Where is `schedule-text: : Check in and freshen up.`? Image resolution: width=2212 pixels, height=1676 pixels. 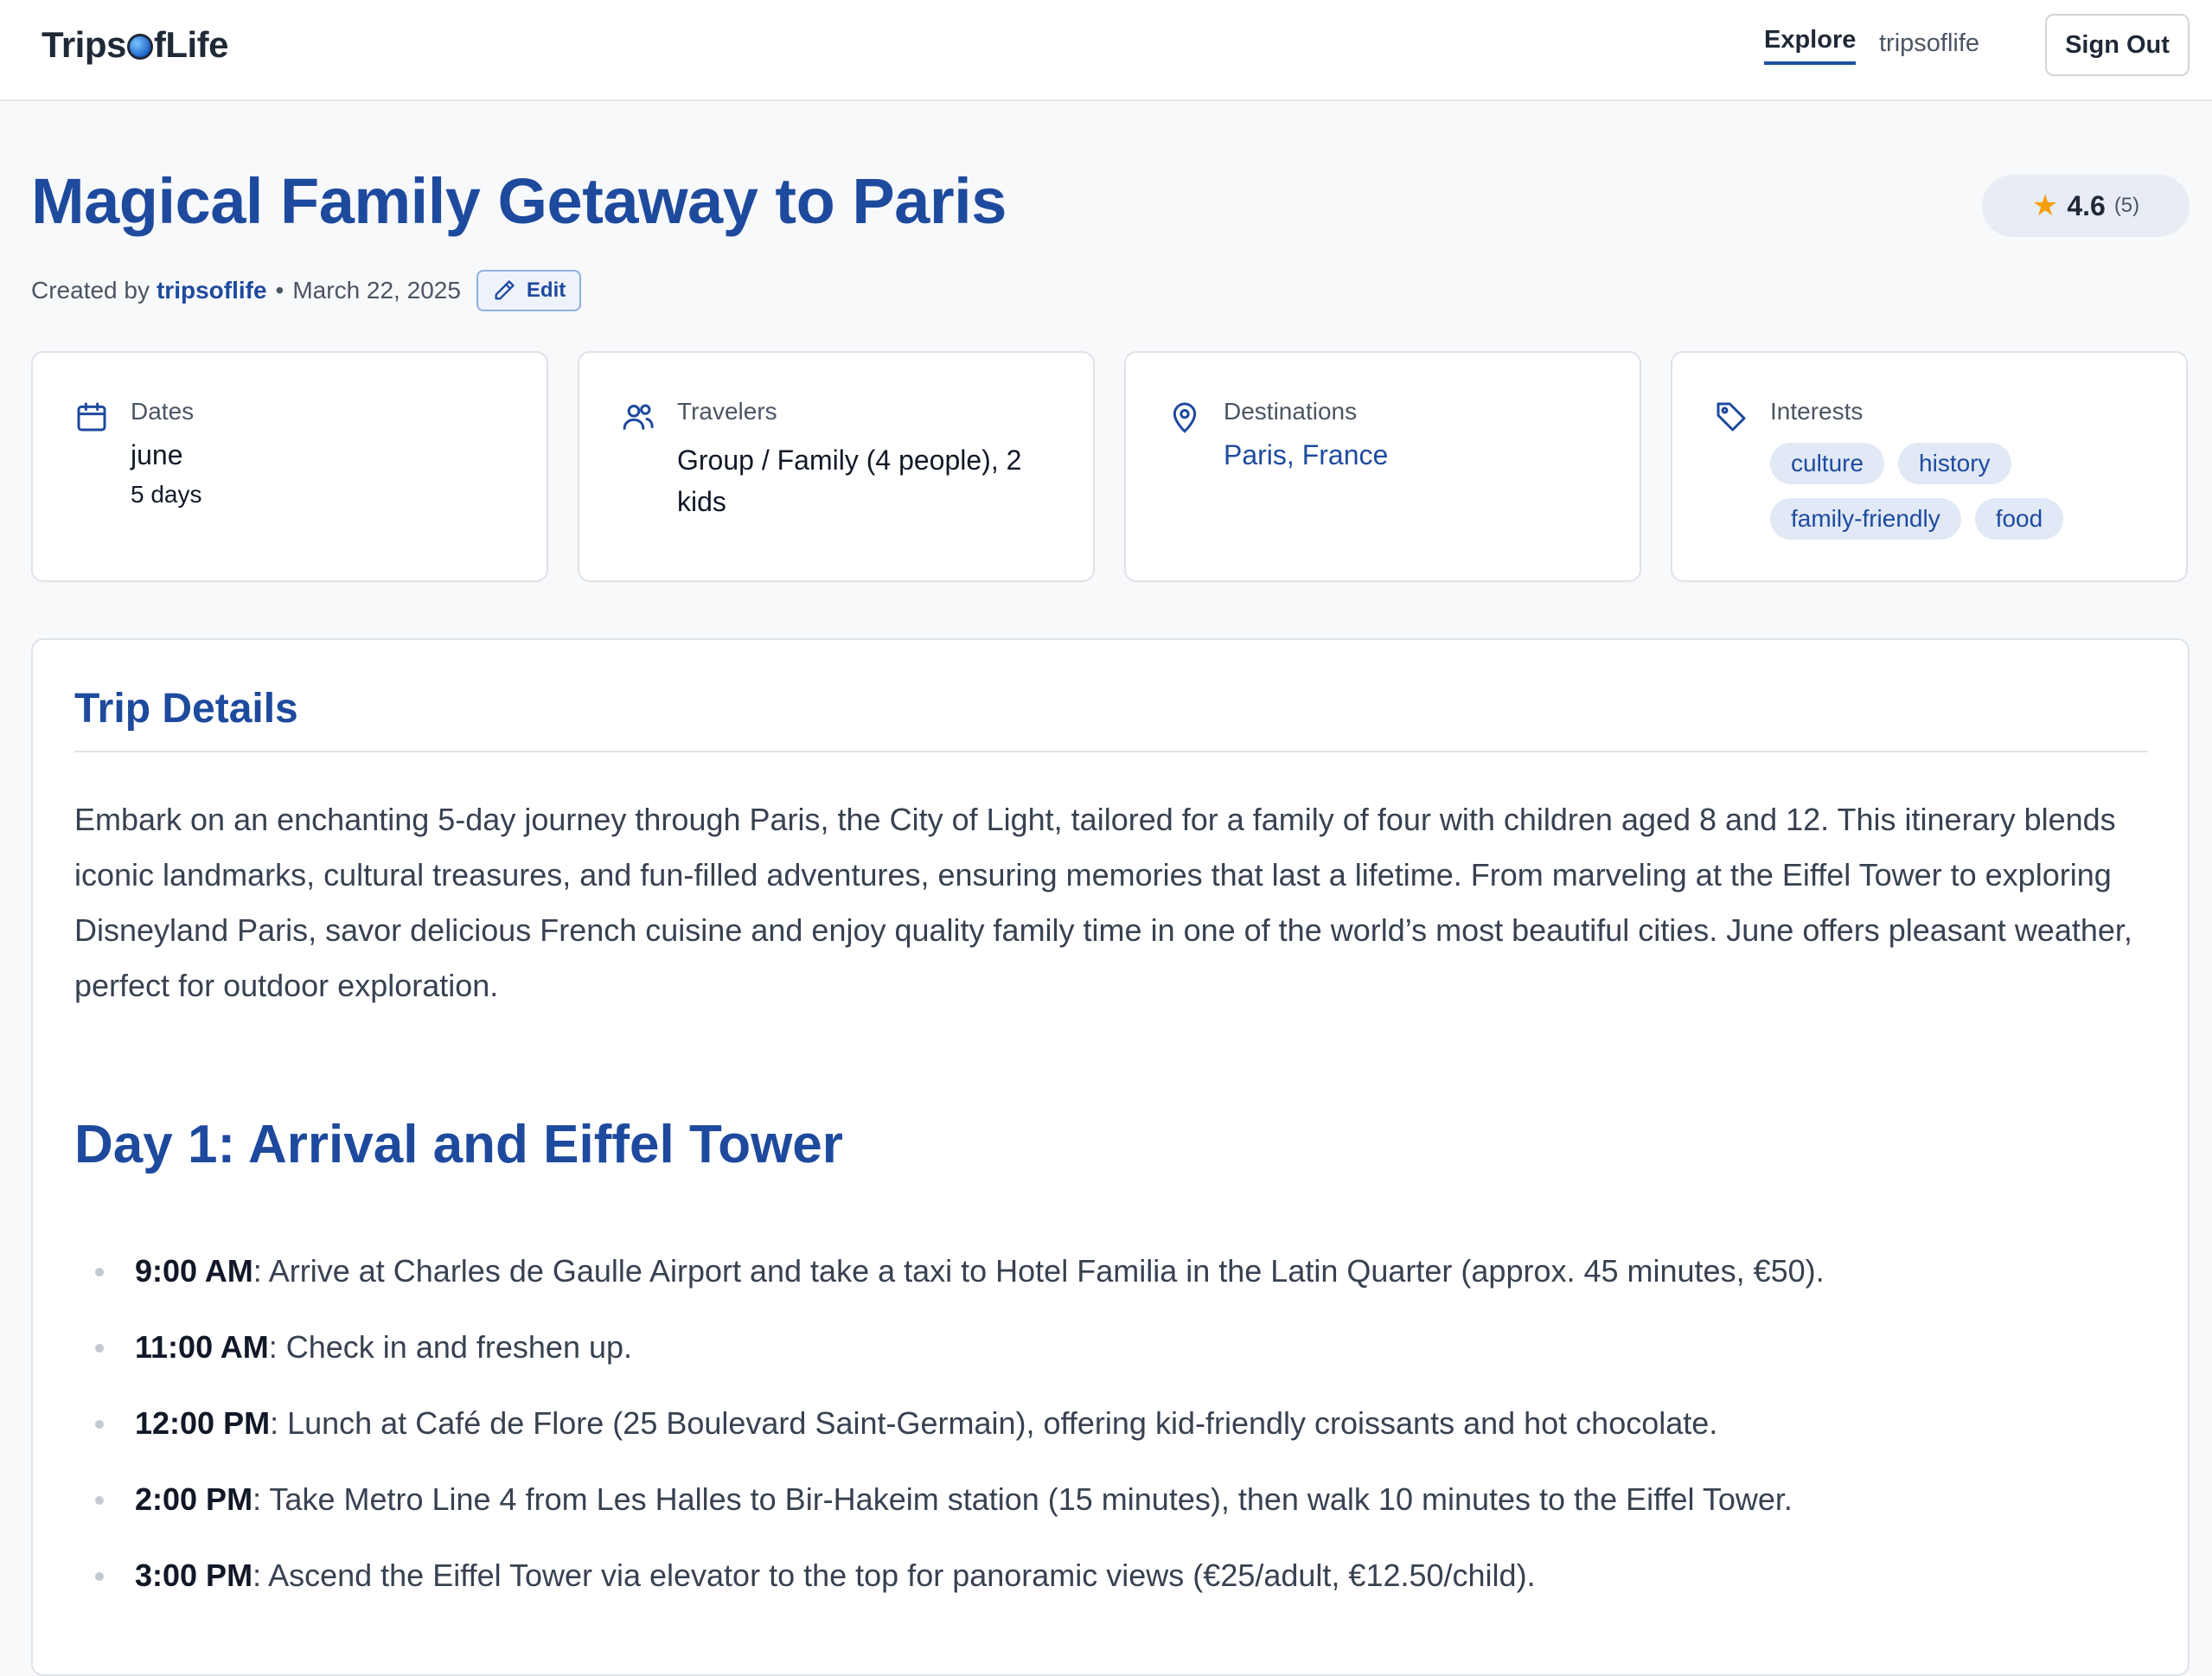
schedule-text: : Check in and freshen up. is located at coordinates (450, 1347).